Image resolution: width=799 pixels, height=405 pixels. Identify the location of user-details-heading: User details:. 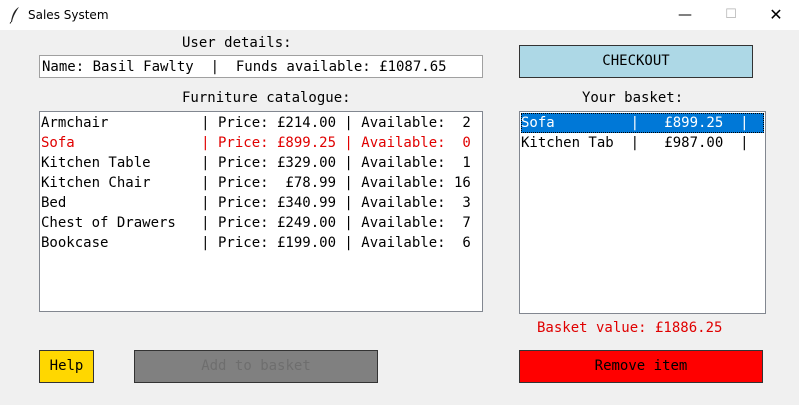
(237, 43).